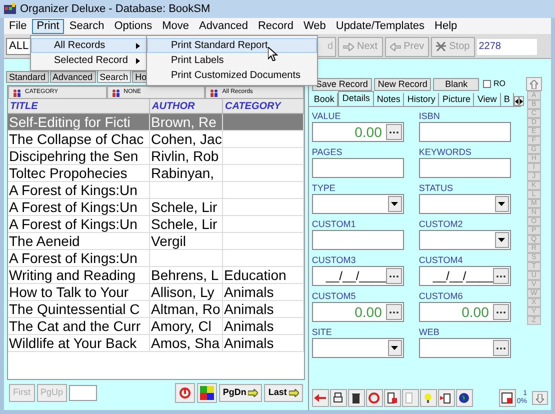 The height and width of the screenshot is (414, 555). What do you see at coordinates (156, 275) in the screenshot?
I see `table-row: Writing and Reading Behrens, L Education` at bounding box center [156, 275].